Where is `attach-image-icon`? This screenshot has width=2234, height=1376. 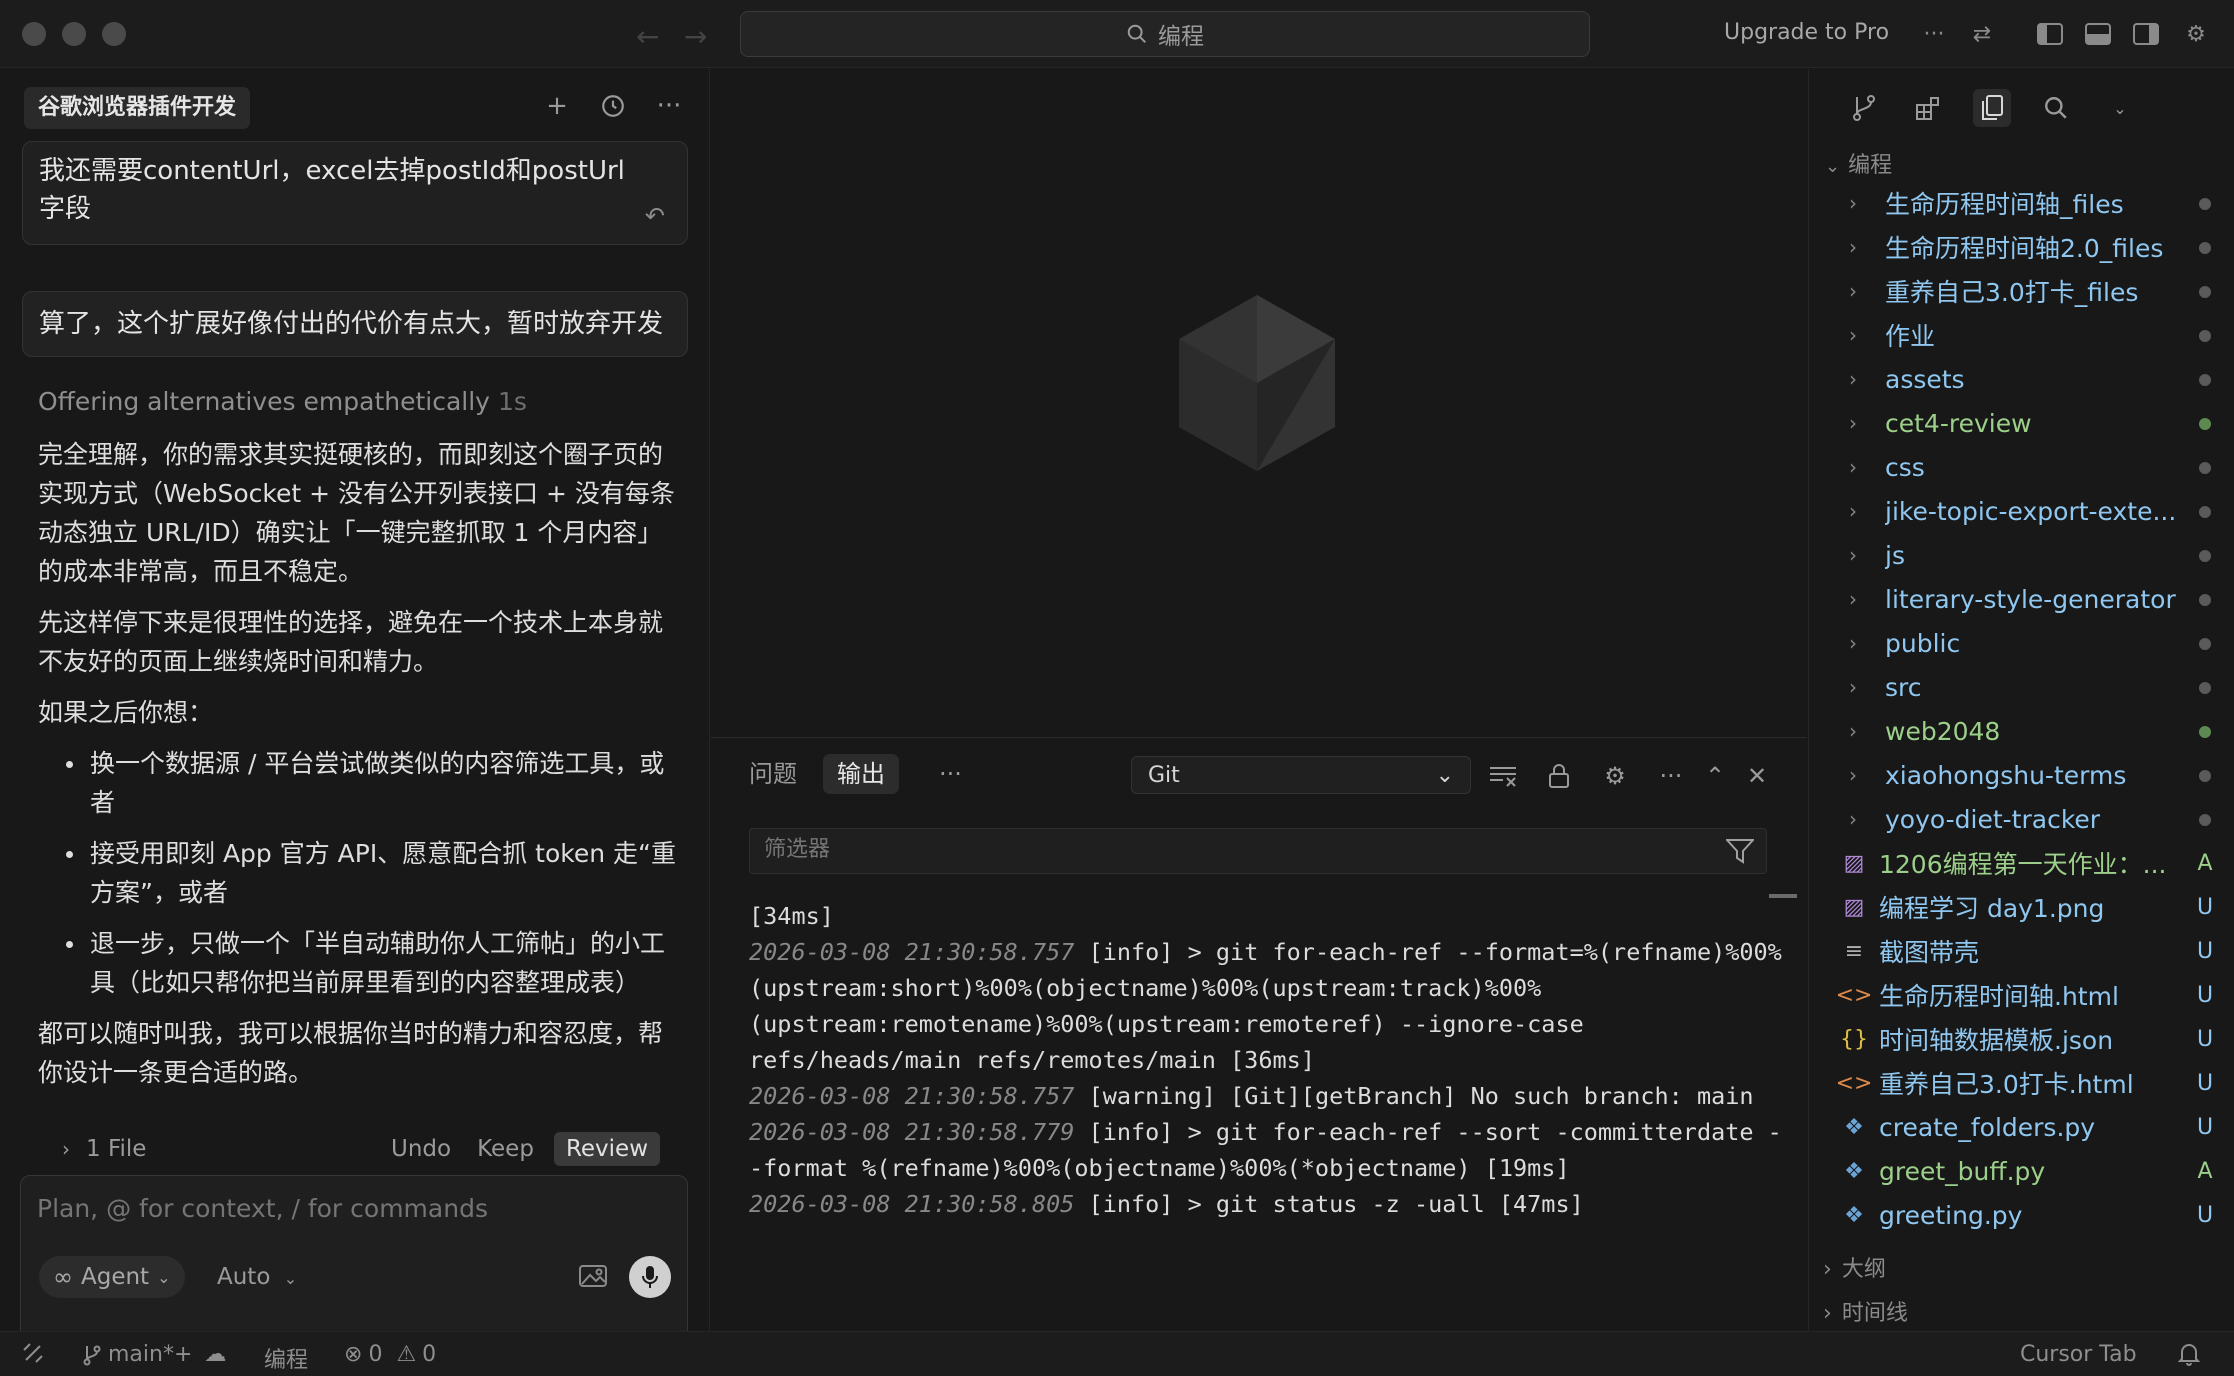
attach-image-icon is located at coordinates (593, 1276).